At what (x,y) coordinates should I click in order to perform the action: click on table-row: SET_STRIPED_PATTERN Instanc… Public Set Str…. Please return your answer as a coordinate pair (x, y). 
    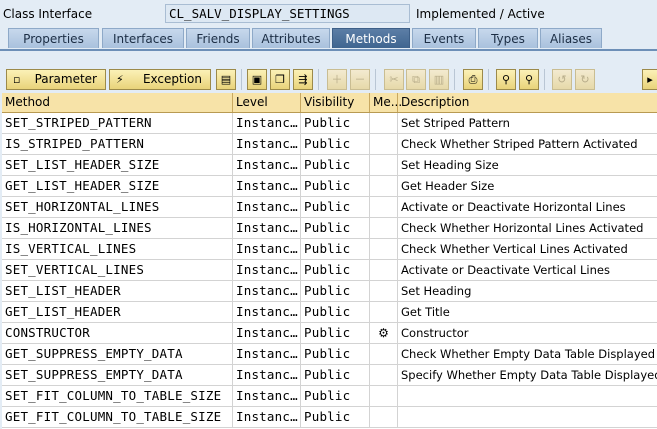
    Looking at the image, I should click on (329, 123).